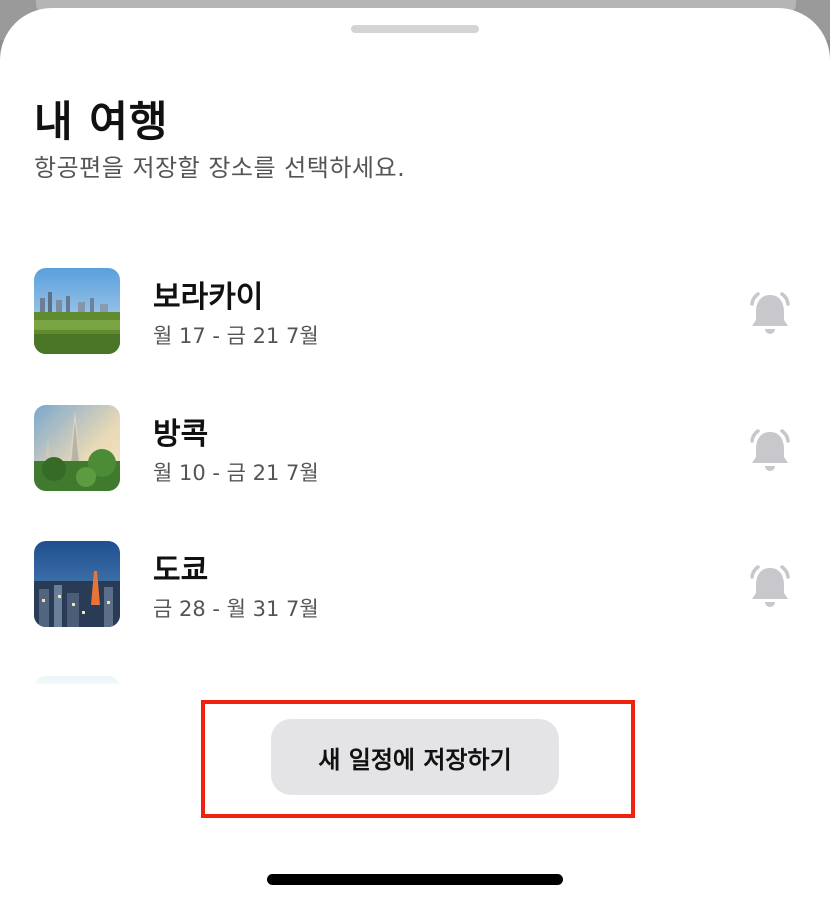 This screenshot has height=902, width=830. I want to click on home-indicator, so click(415, 879).